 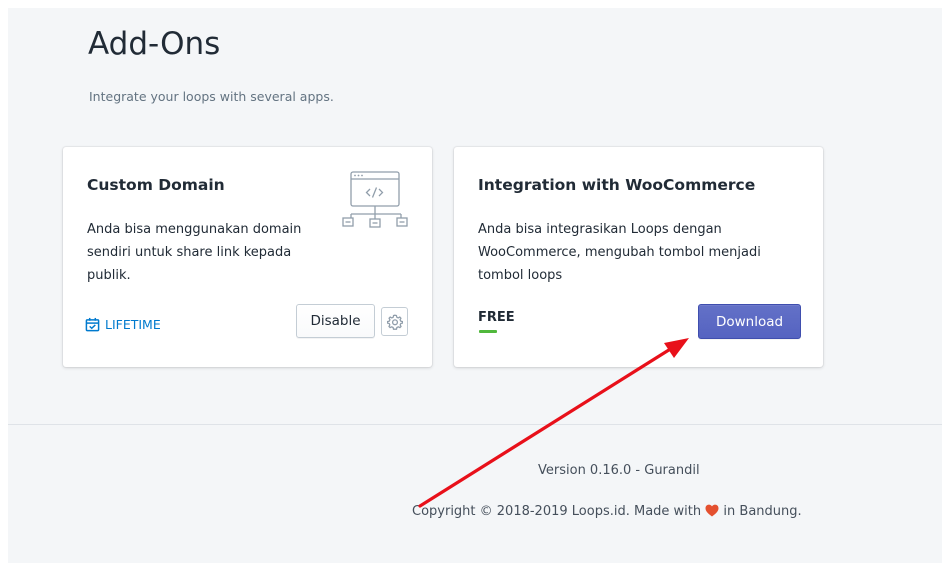 What do you see at coordinates (617, 185) in the screenshot?
I see `card-title: Integration with WooCommerce` at bounding box center [617, 185].